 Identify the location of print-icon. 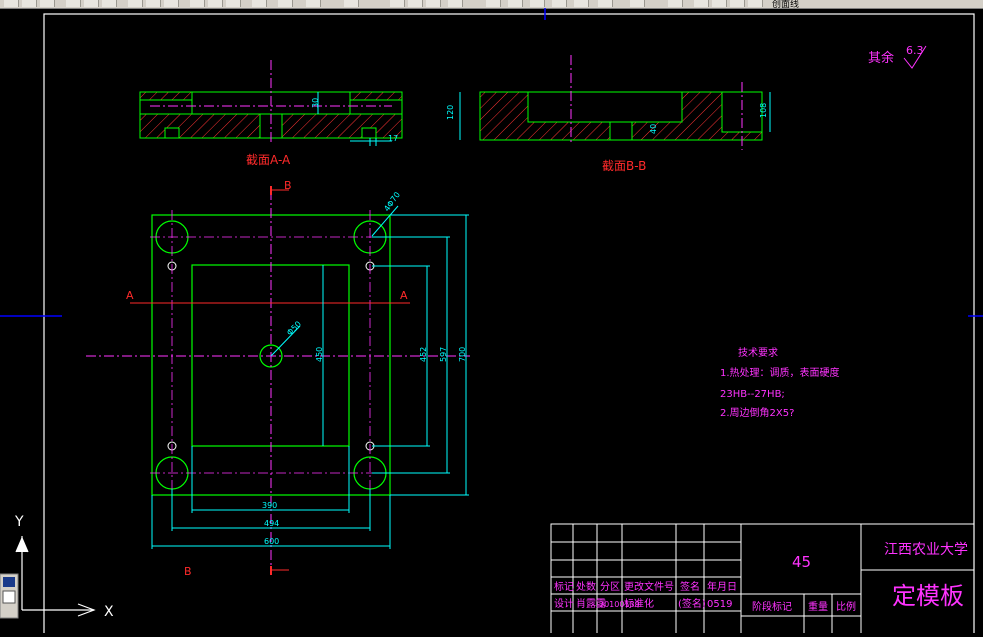
(73, 3).